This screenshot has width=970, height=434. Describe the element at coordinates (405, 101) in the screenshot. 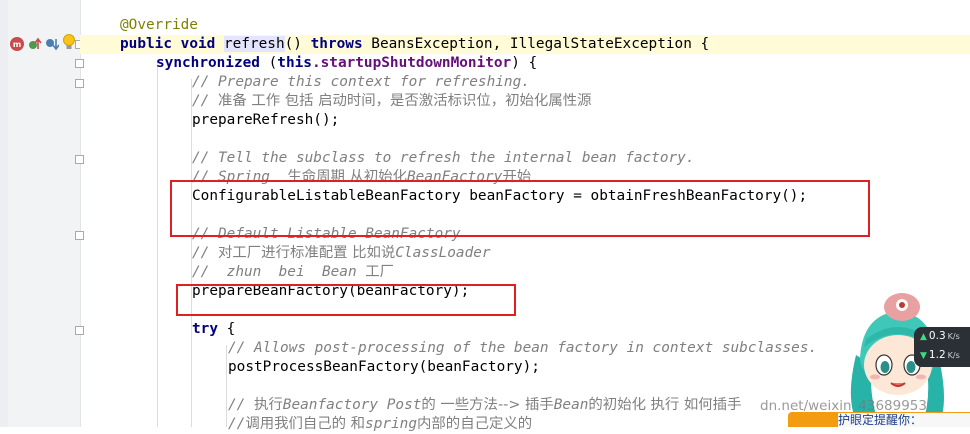

I see `comment-cjk: 准备 工作 包括 启动时间，是否激活标识位，初始化属性源` at that location.